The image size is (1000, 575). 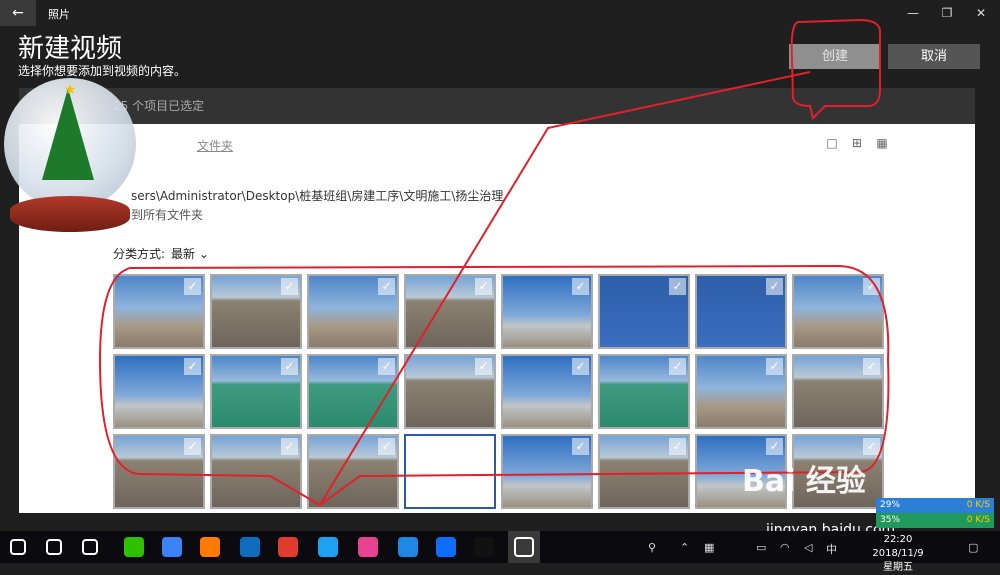 I want to click on search-icon, so click(x=54, y=547).